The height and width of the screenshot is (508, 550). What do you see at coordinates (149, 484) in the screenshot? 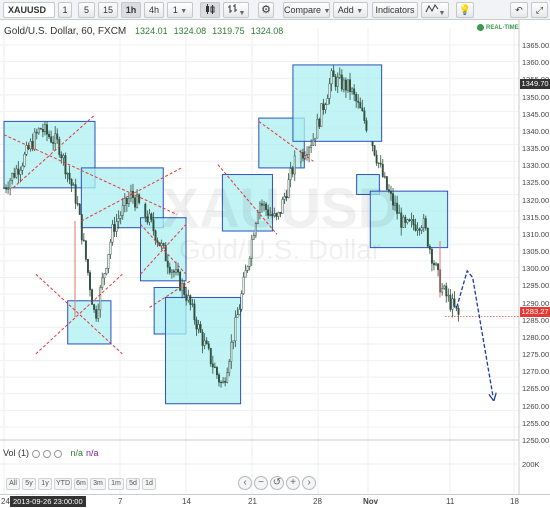
I see `range-1d-button: 1d` at bounding box center [149, 484].